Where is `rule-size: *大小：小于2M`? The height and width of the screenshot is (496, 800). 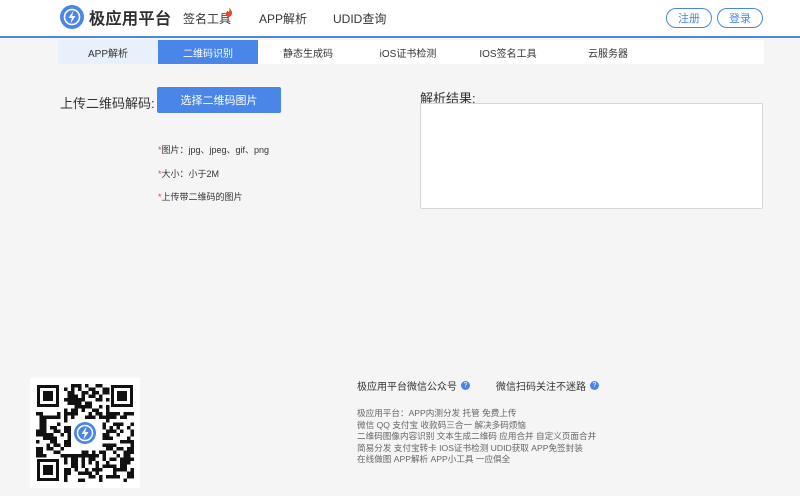 rule-size: *大小：小于2M is located at coordinates (189, 173).